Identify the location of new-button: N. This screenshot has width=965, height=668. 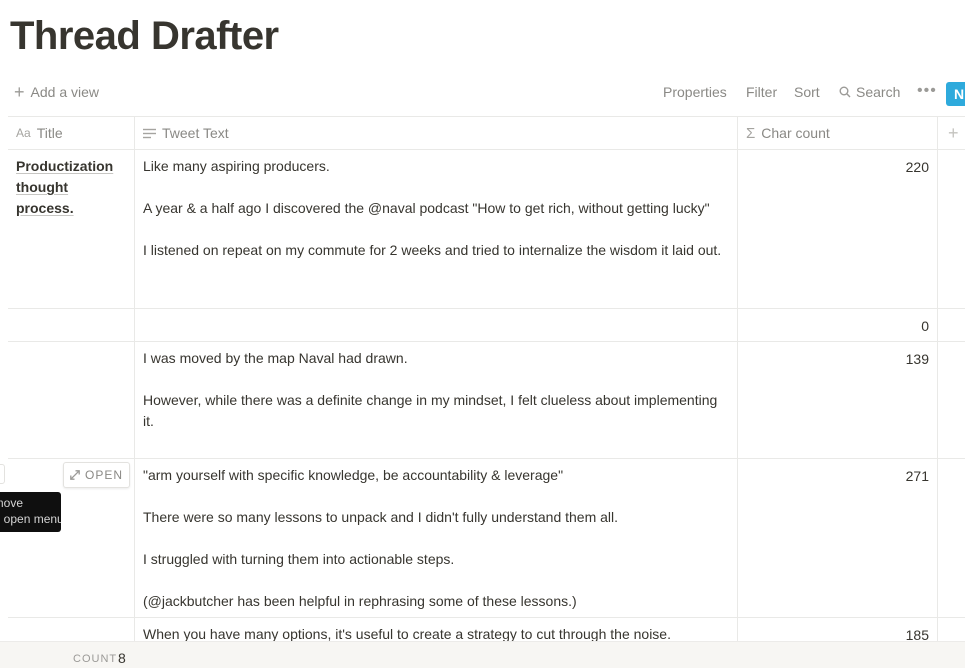
(955, 94).